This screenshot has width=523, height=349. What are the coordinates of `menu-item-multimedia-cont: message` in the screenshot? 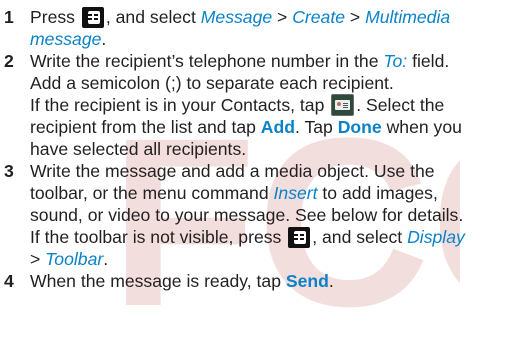 It's located at (66, 39).